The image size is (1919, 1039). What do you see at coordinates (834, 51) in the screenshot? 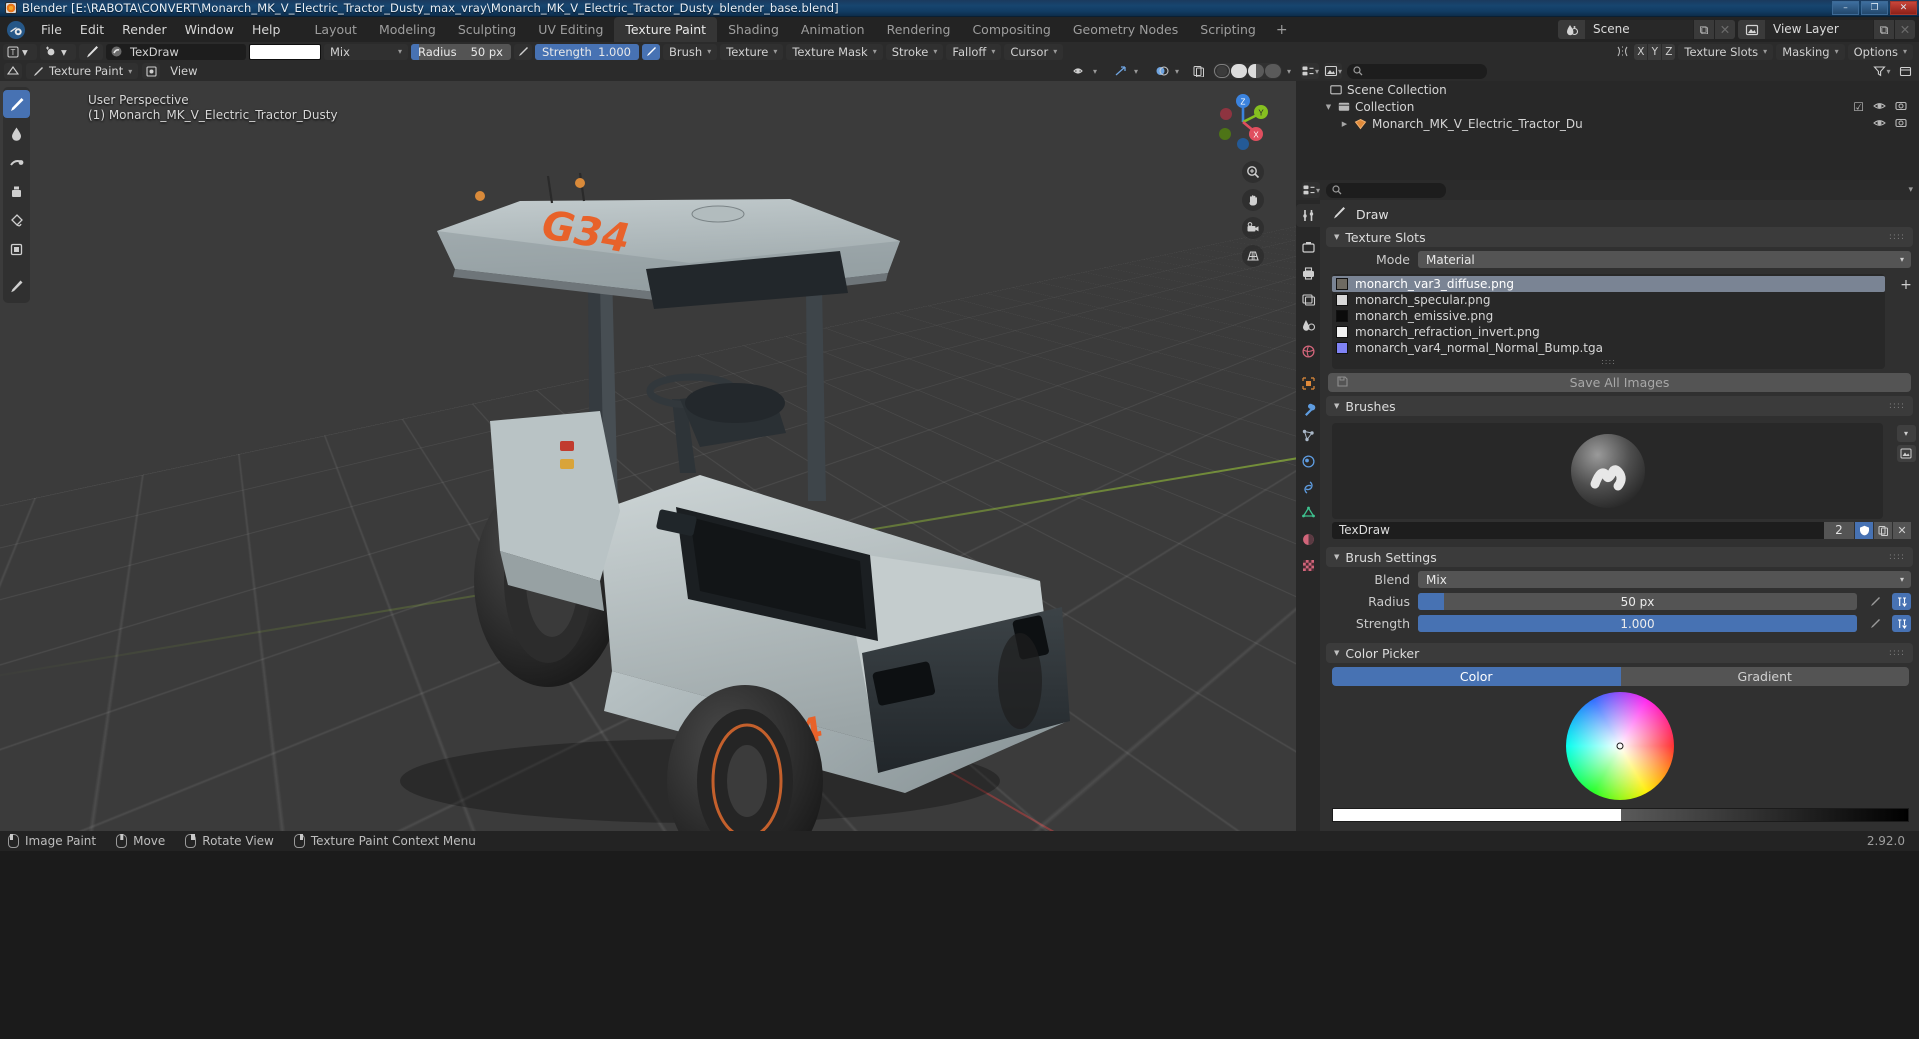
I see `texture-mask-menu: Texture Mask ▾` at bounding box center [834, 51].